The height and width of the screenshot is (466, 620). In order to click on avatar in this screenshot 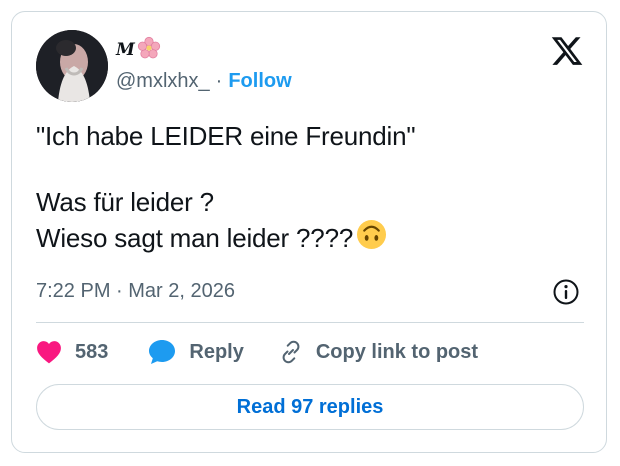, I will do `click(72, 66)`.